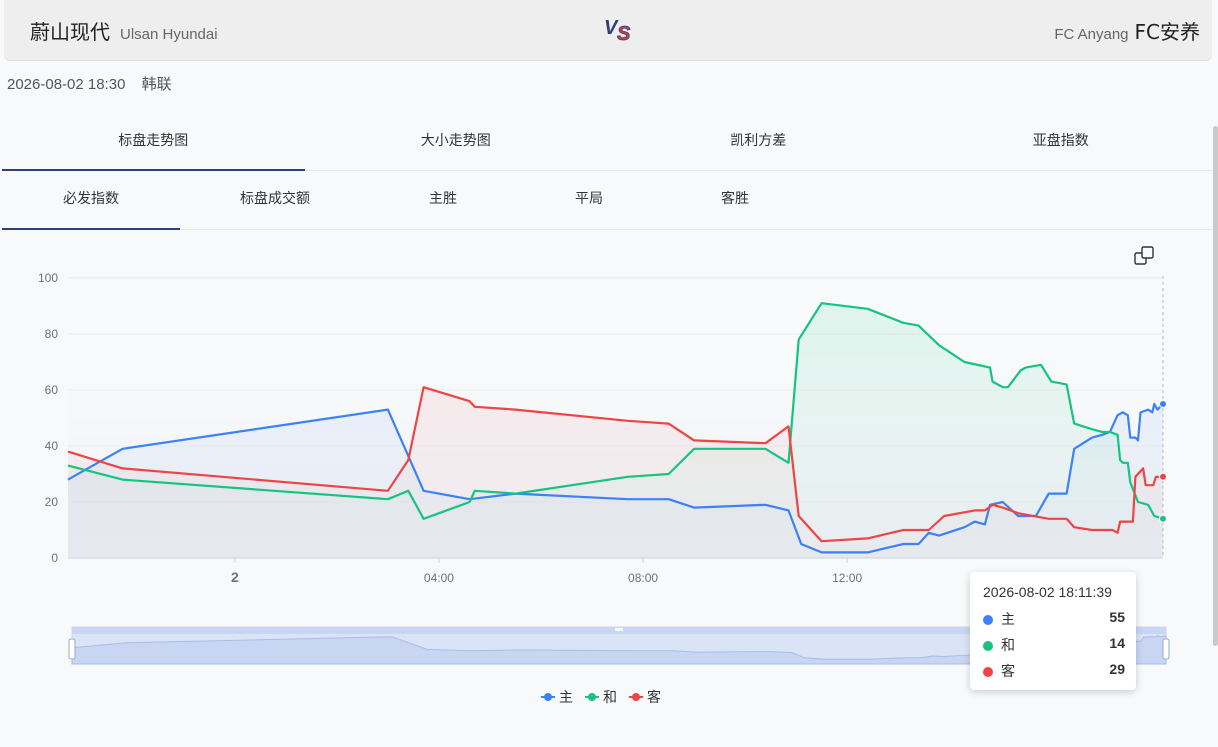 This screenshot has height=747, width=1218. I want to click on legend-home-icon, so click(548, 697).